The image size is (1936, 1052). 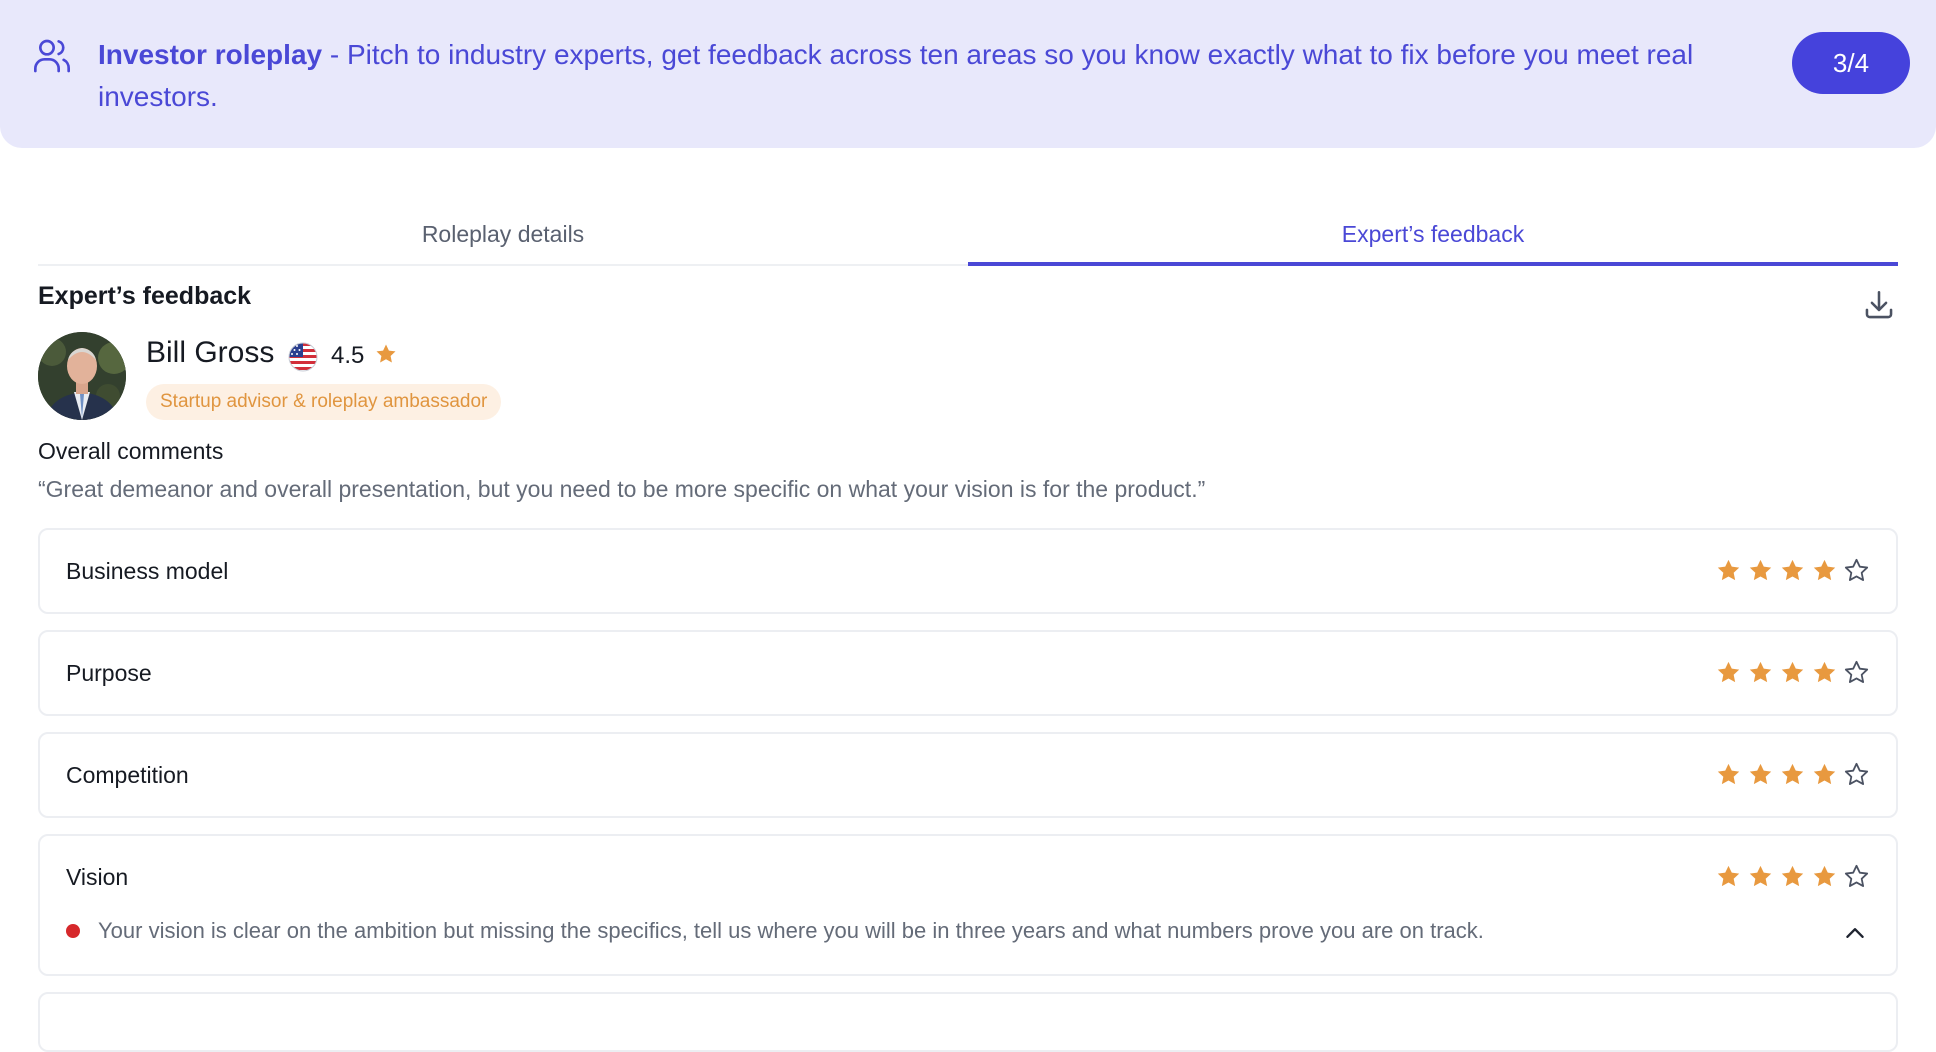 What do you see at coordinates (52, 56) in the screenshot?
I see `users-icon` at bounding box center [52, 56].